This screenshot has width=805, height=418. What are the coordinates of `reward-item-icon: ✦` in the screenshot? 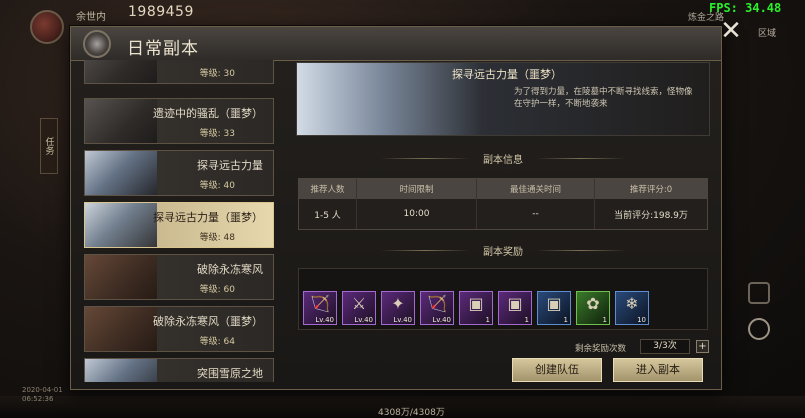 It's located at (398, 303).